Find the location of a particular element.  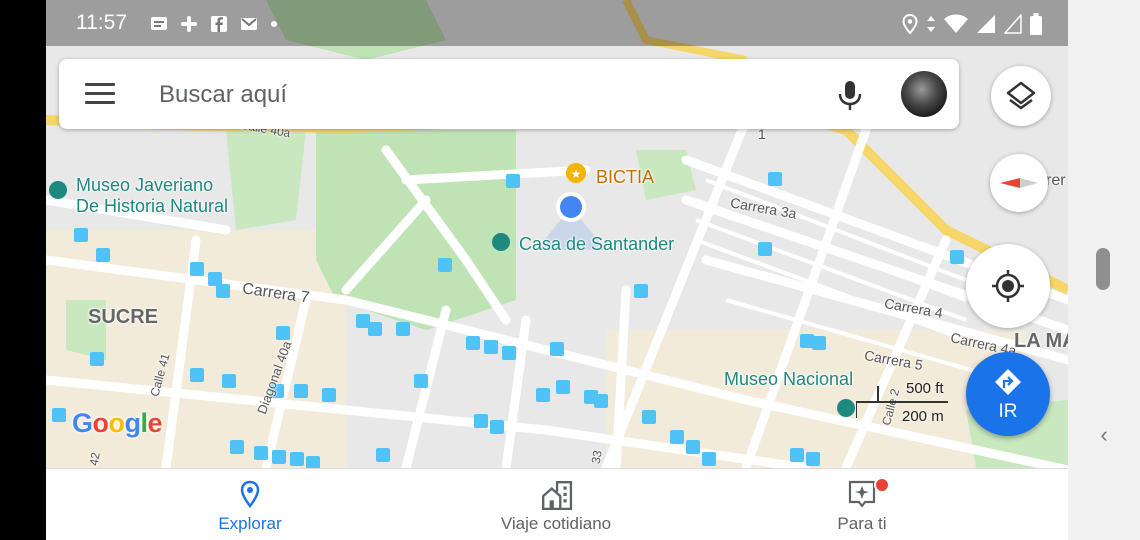

nav-label-for-you: Para ti is located at coordinates (862, 523).